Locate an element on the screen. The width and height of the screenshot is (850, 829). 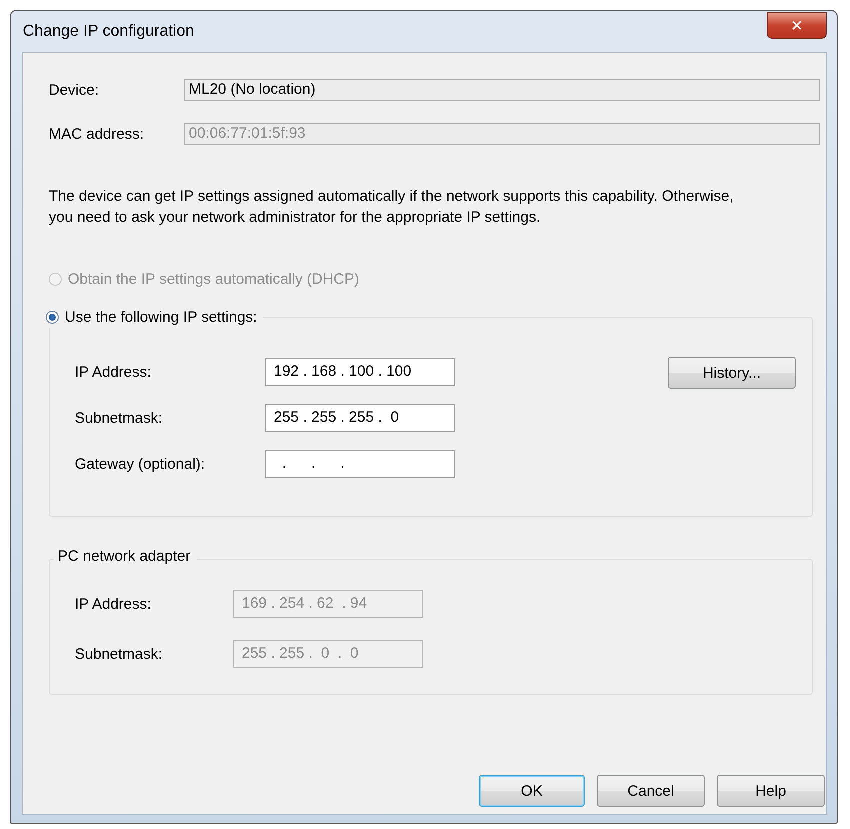
field-label: MAC address: is located at coordinates (97, 134).